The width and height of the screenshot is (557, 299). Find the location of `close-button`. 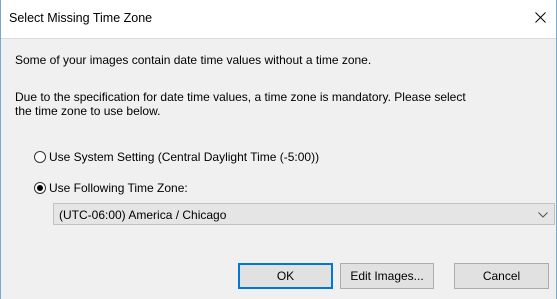

close-button is located at coordinates (541, 17).